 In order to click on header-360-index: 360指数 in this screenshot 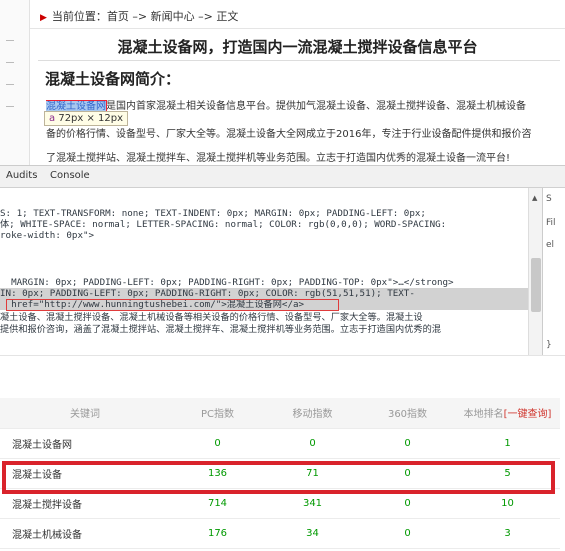, I will do `click(407, 413)`.